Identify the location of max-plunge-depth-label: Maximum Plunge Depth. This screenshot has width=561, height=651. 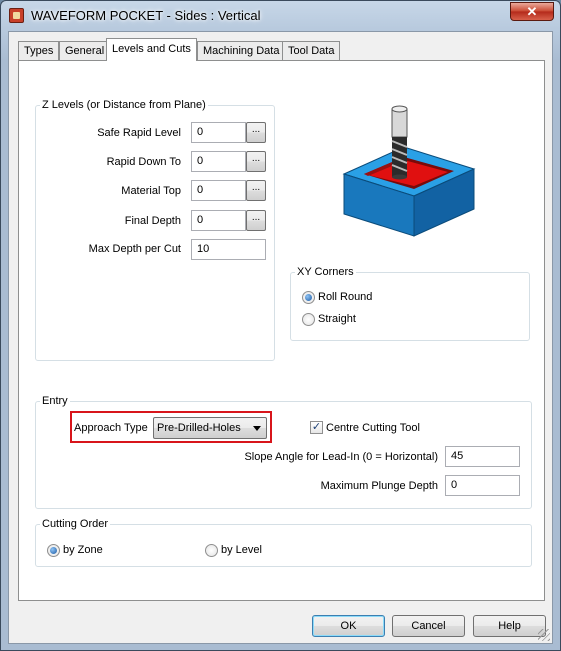
(379, 486).